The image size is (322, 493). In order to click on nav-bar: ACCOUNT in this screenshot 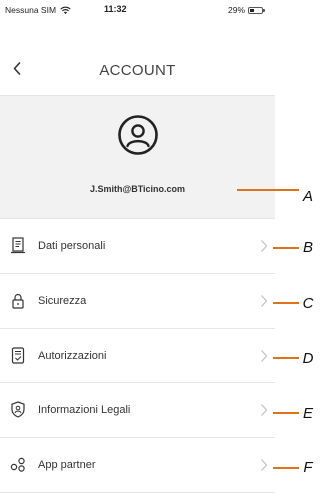, I will do `click(137, 70)`.